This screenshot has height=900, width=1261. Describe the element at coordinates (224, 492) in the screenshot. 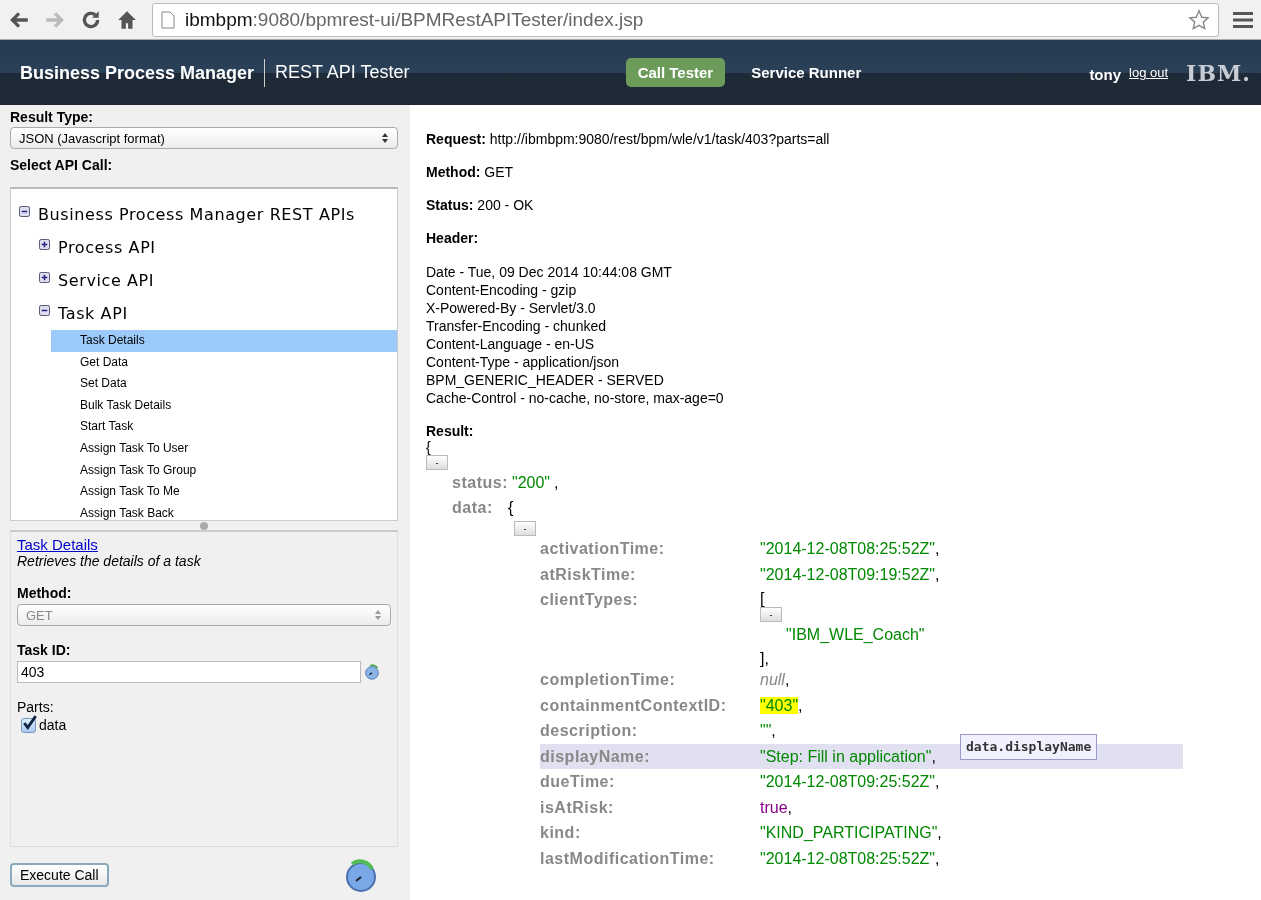

I see `api-call-item: Assign Task To Me` at that location.